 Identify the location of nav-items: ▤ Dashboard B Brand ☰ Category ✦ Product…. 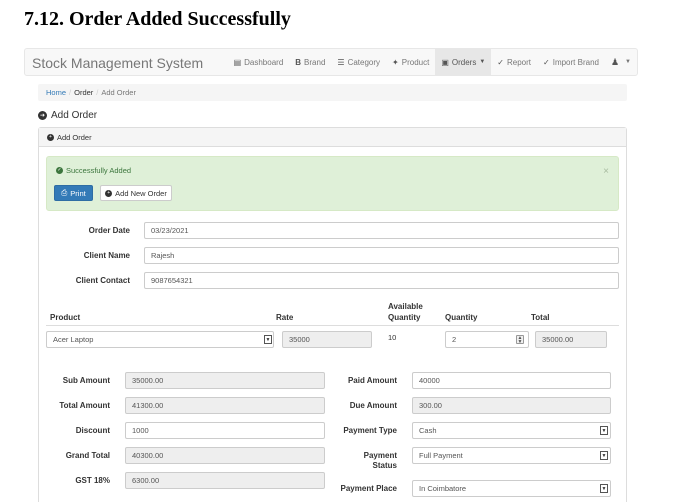
(432, 62).